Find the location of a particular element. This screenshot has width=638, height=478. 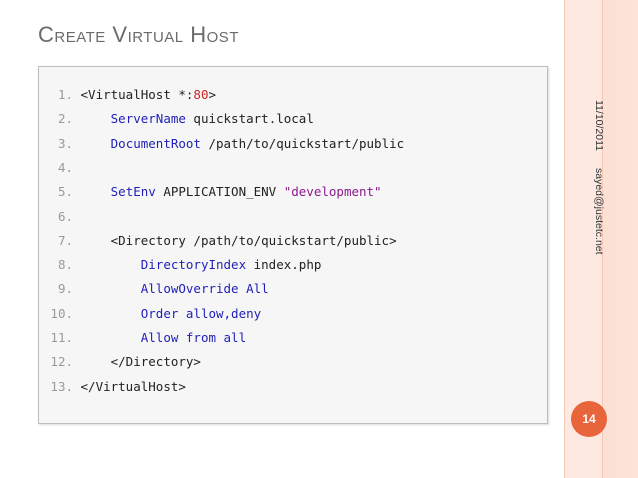

code-token: APPLICATION_ENV is located at coordinates (219, 192).